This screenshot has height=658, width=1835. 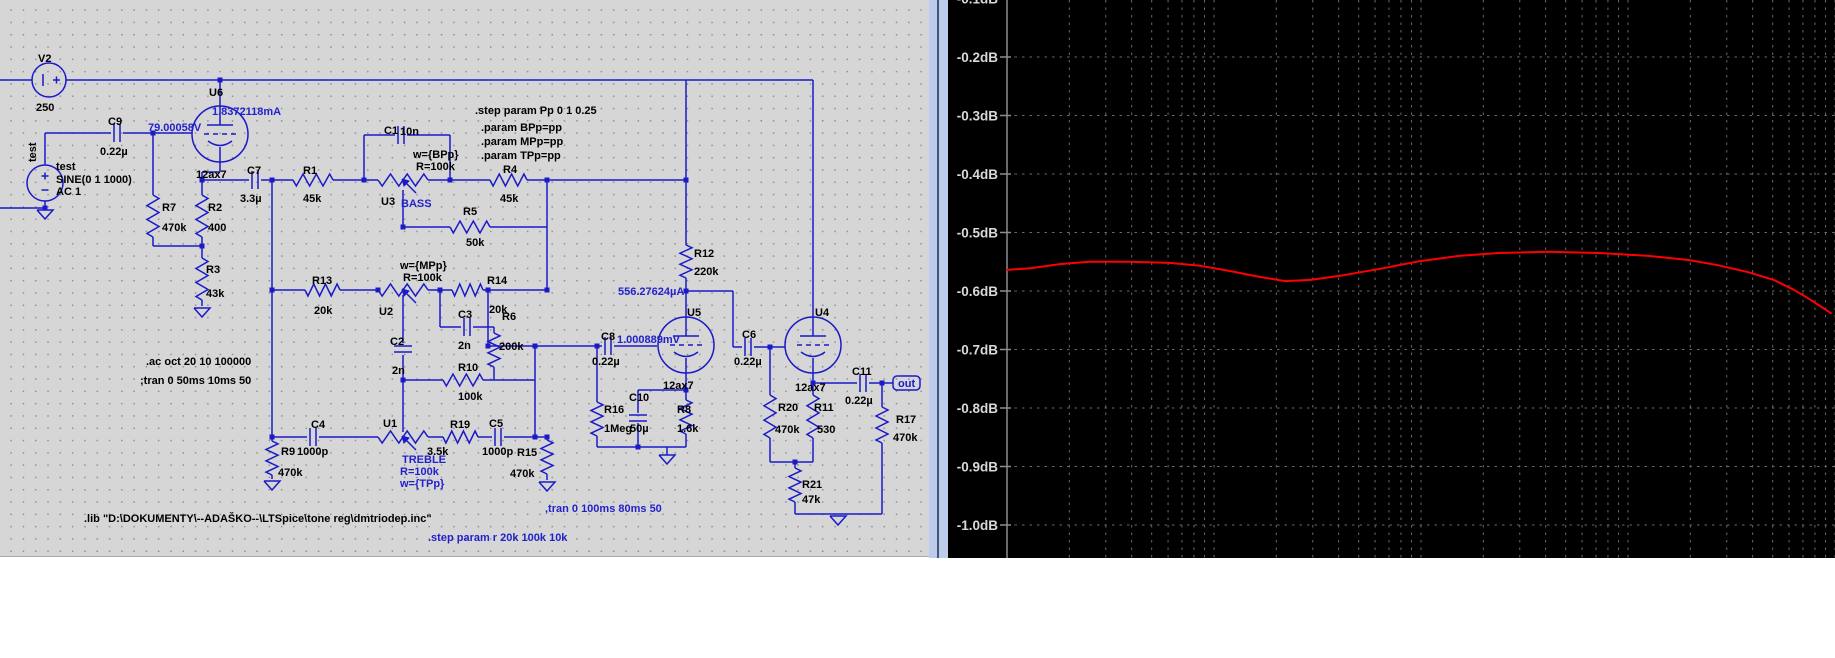 I want to click on schematic-label: 1.6k, so click(x=688, y=429).